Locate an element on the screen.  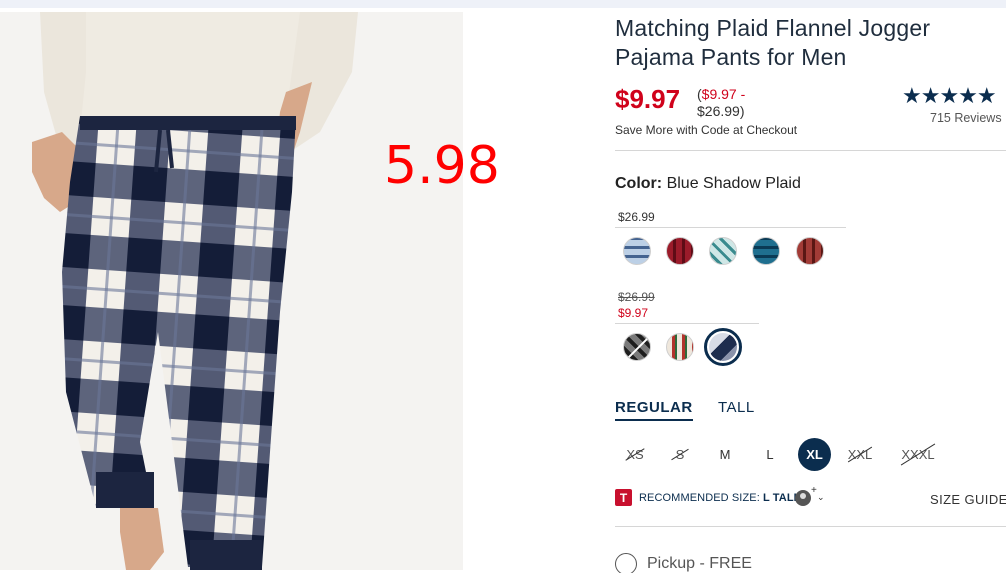
swatch-red-plaid is located at coordinates (680, 251).